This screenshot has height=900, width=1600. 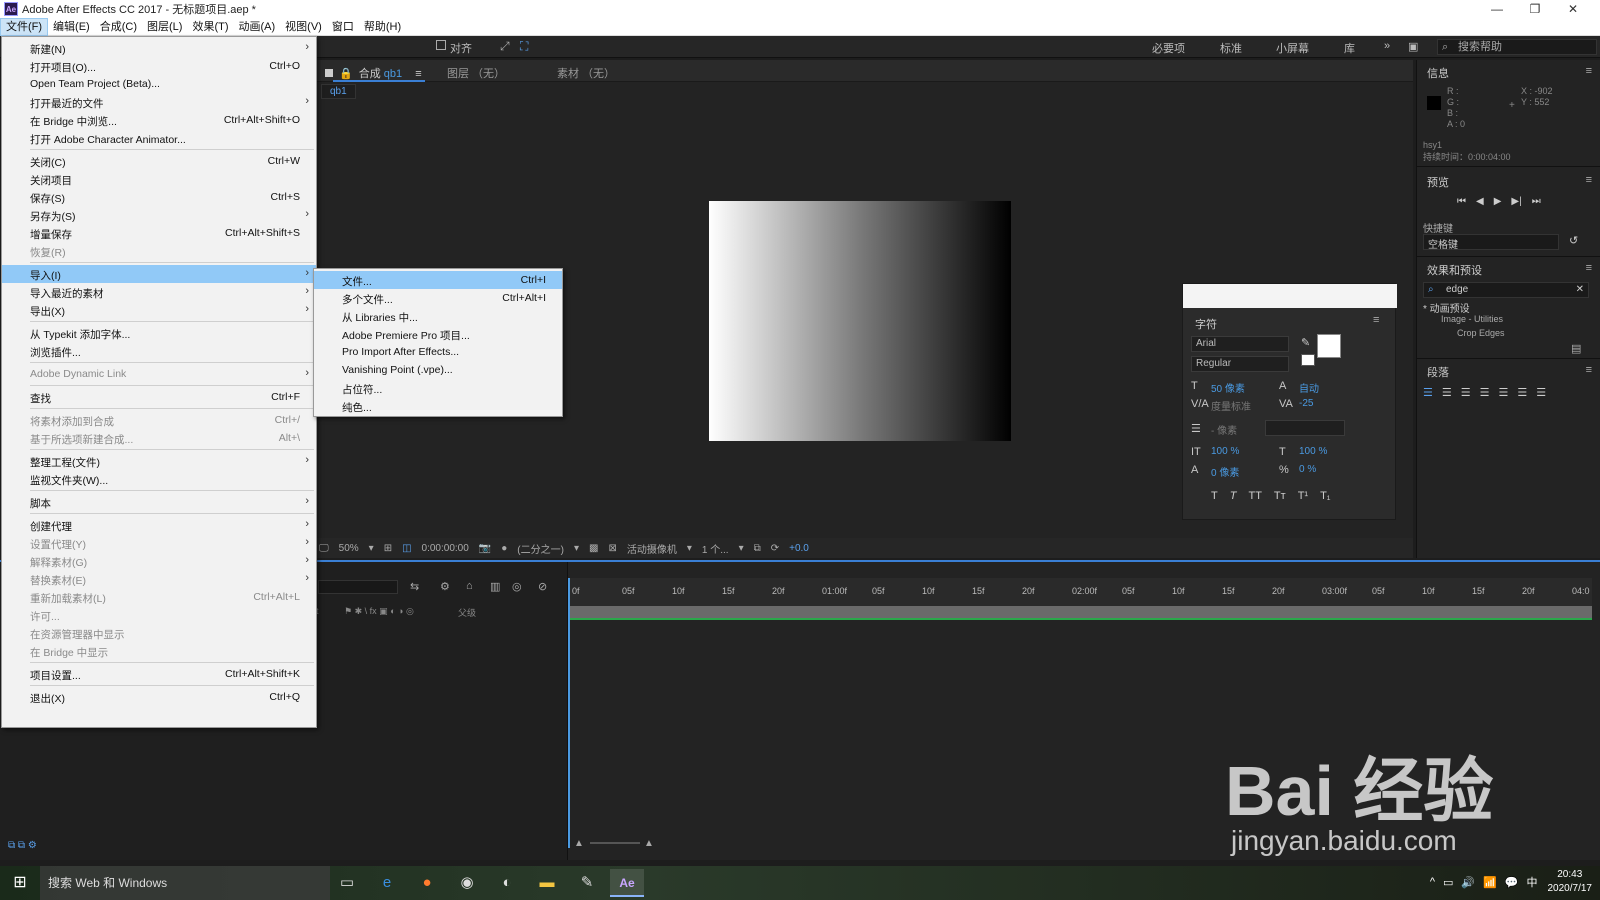 What do you see at coordinates (540, 548) in the screenshot?
I see `resolution-select: (二分之一)` at bounding box center [540, 548].